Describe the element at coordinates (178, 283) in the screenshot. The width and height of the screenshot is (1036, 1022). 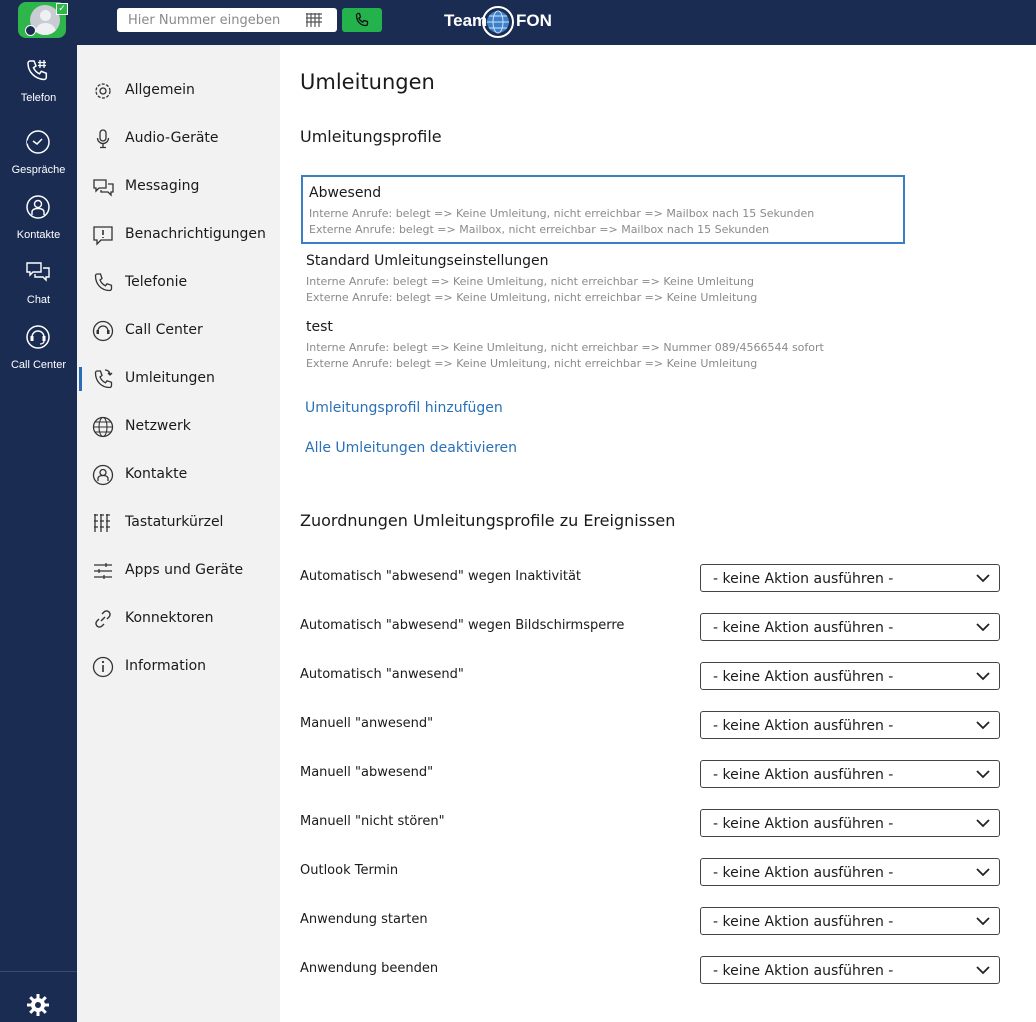
I see `nav-item-telefonie: Telefonie` at that location.